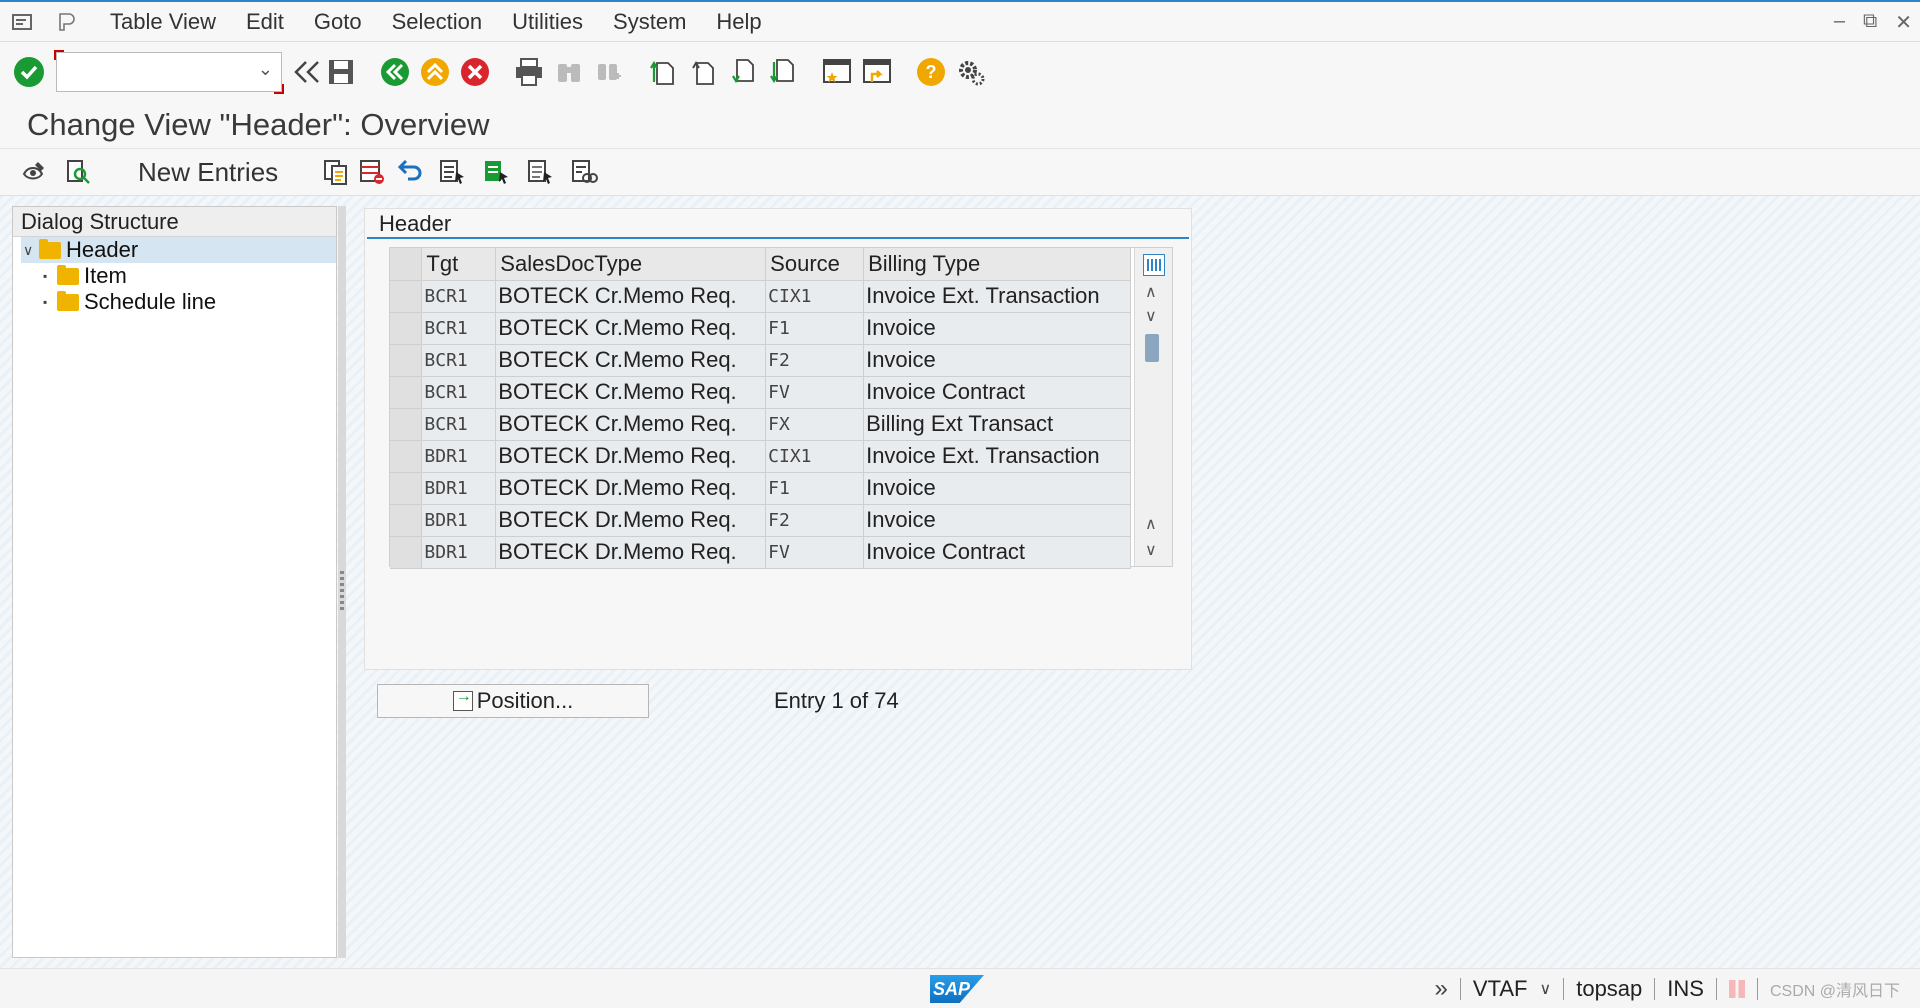  I want to click on table-row: BCR1 BOTECK Cr.Memo Req. F2 Invoice, so click(760, 360).